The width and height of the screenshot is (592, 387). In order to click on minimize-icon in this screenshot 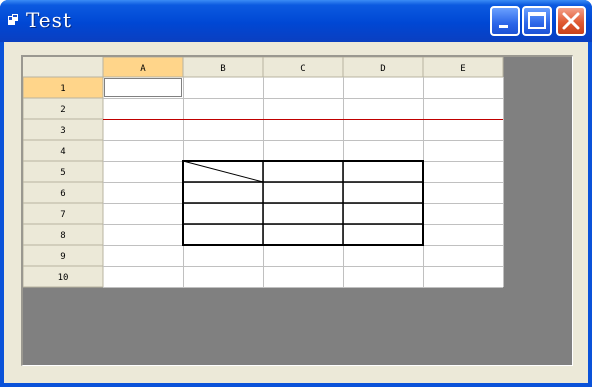, I will do `click(503, 26)`.